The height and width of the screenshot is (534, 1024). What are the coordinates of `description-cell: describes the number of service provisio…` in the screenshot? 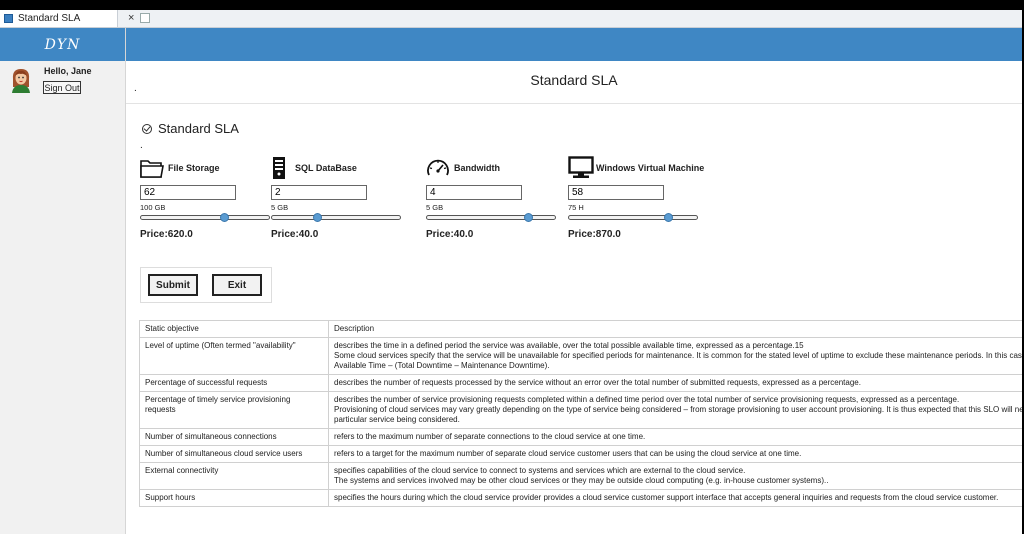 It's located at (675, 410).